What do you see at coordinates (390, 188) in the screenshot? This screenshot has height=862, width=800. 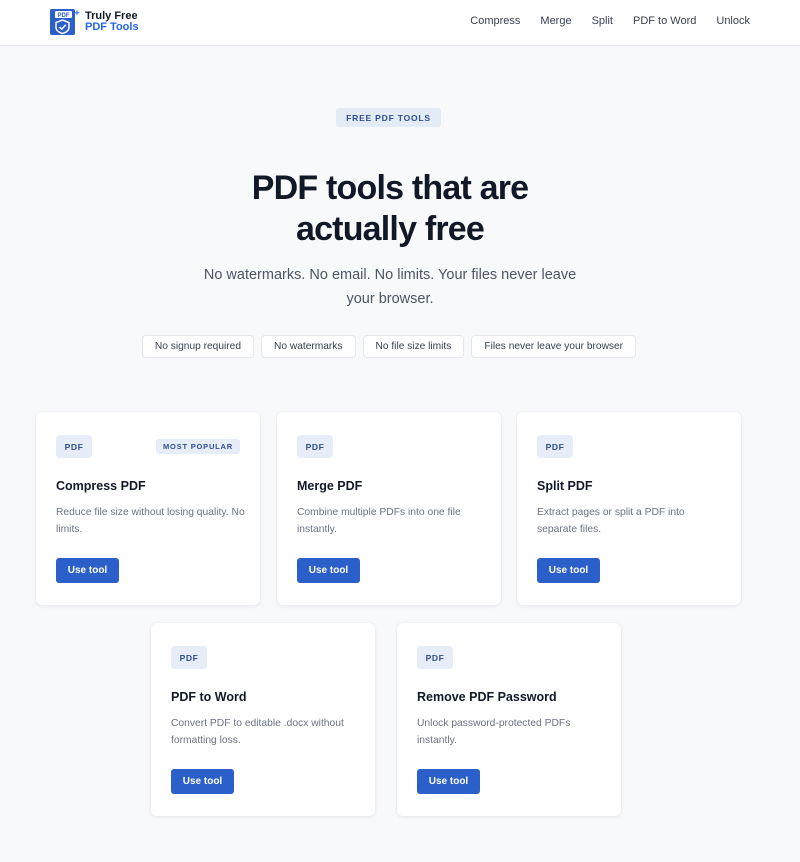 I see `hero-title-line1: PDF tools that are` at bounding box center [390, 188].